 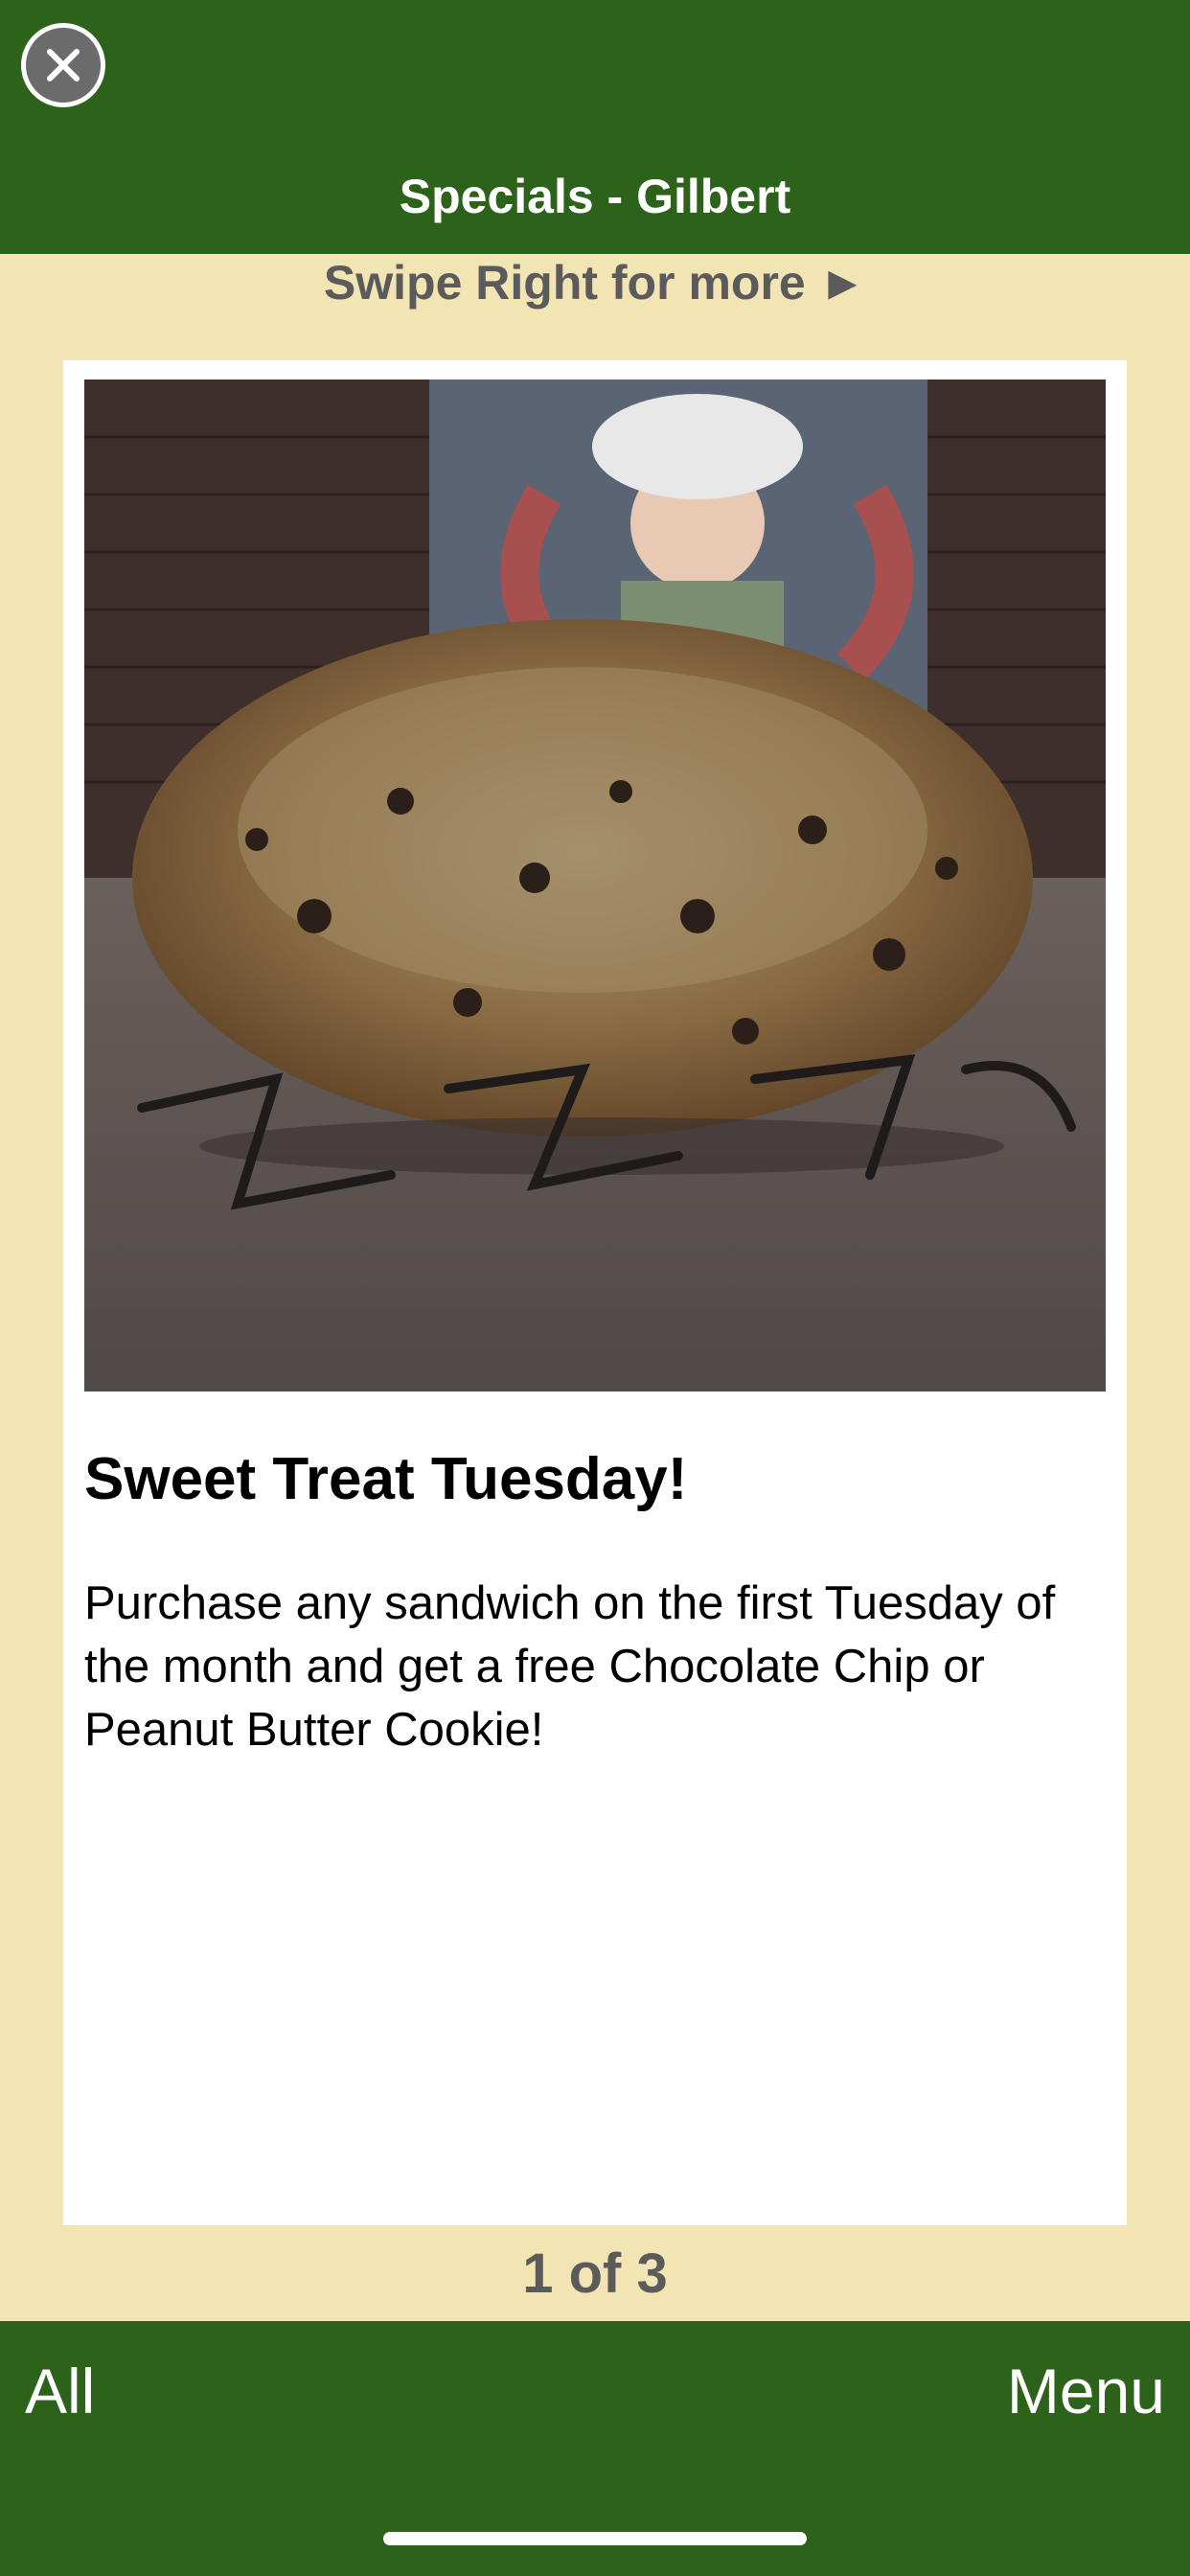 I want to click on close-icon, so click(x=64, y=65).